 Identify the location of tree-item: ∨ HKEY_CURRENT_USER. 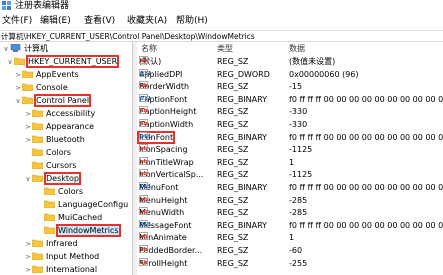
(63, 61).